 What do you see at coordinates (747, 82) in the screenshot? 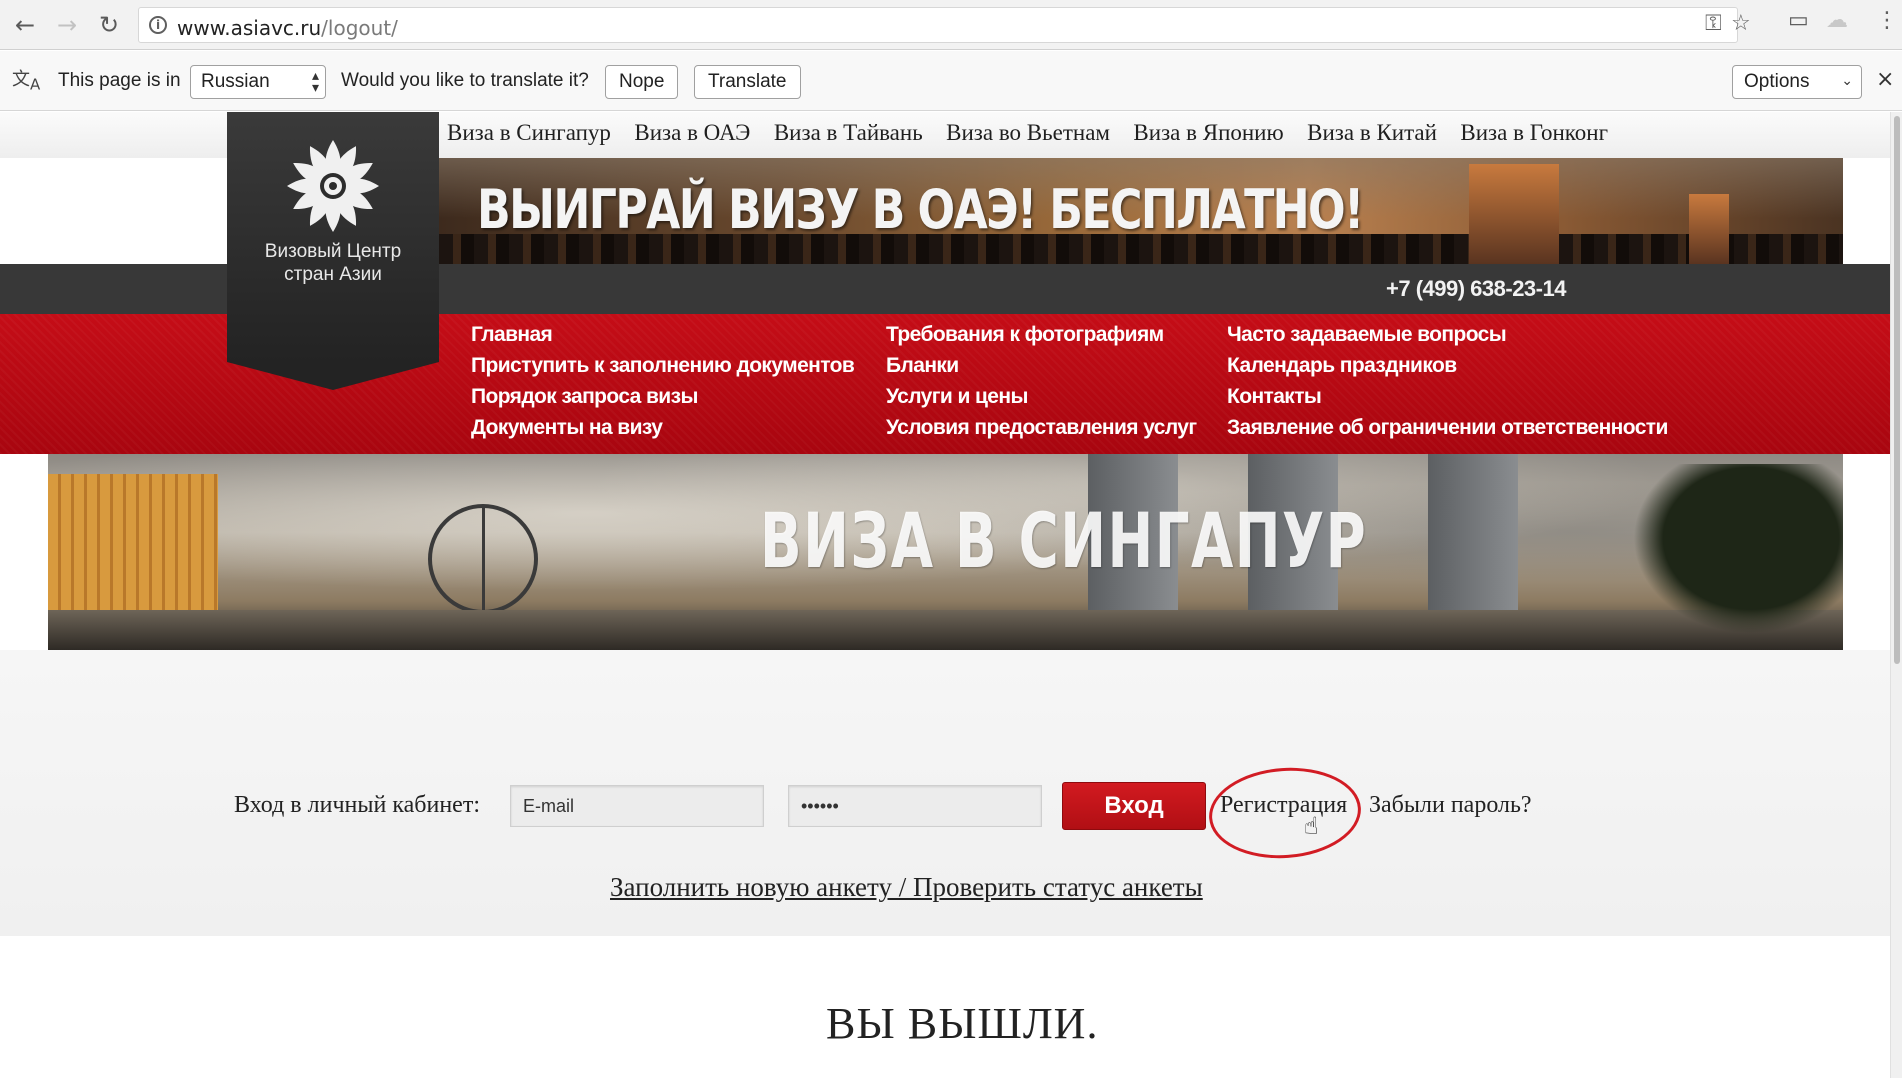
I see `translate-button: Translate` at bounding box center [747, 82].